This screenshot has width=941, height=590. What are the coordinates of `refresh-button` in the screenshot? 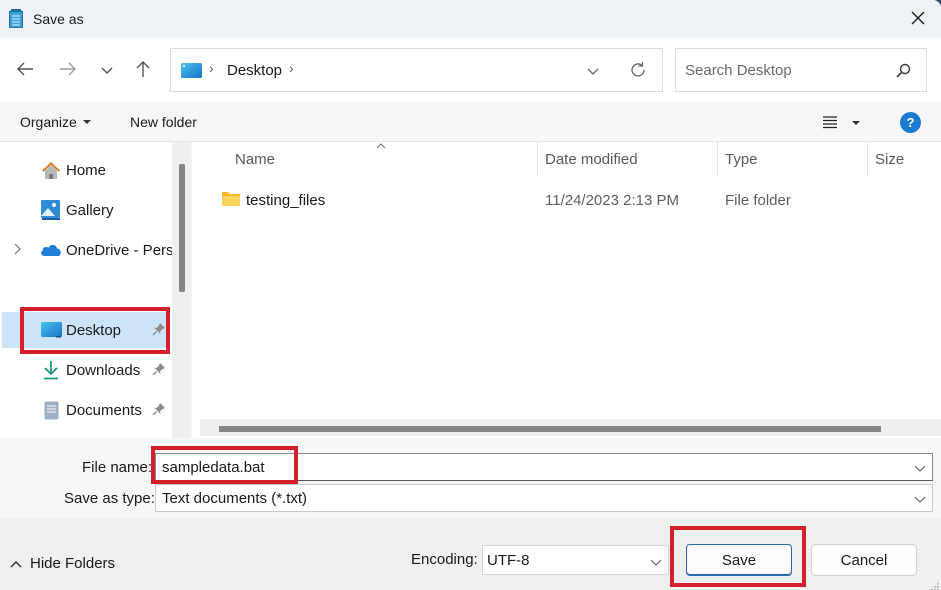 It's located at (638, 71).